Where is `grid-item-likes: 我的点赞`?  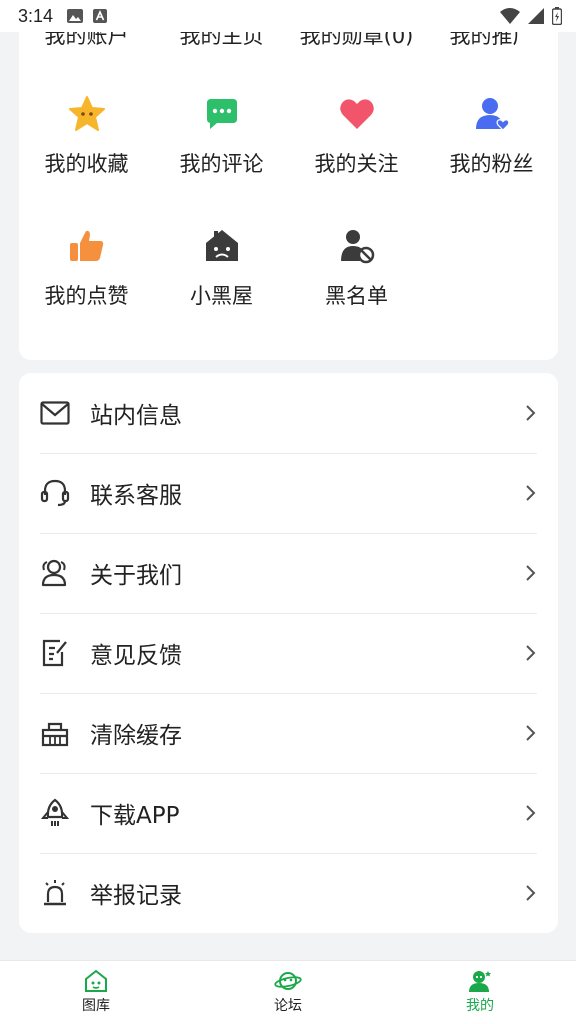
grid-item-likes: 我的点赞 is located at coordinates (86, 268).